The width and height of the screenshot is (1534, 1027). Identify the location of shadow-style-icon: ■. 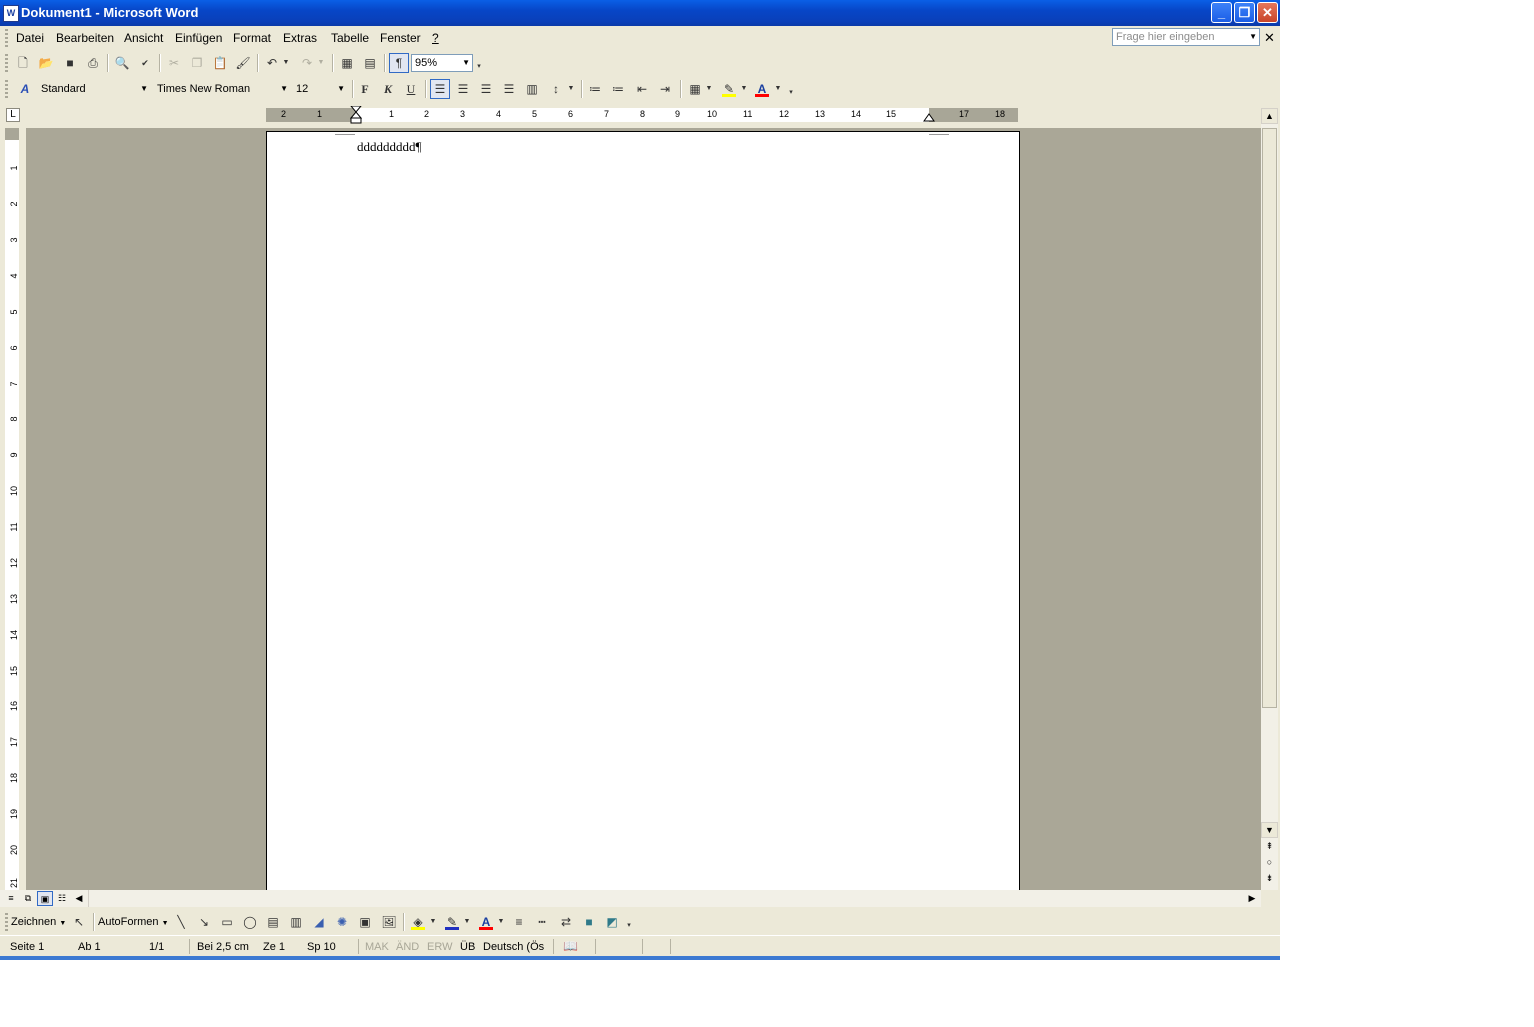
(589, 922).